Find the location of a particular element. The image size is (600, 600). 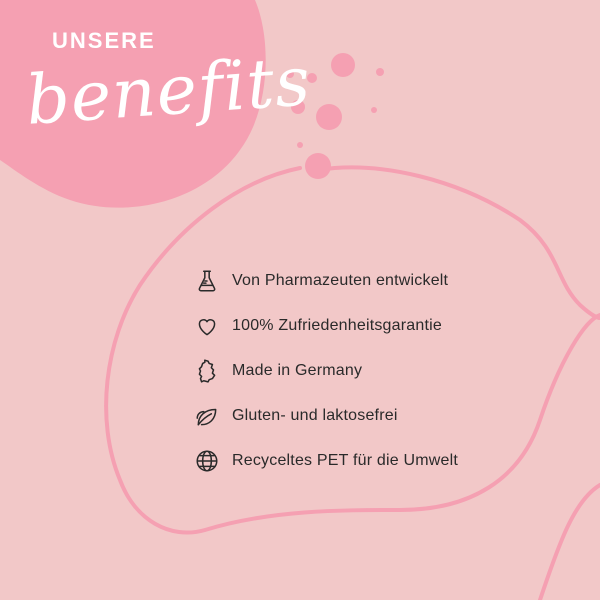

benefit-item: Von Pharmazeuten entwickelt is located at coordinates (384, 280).